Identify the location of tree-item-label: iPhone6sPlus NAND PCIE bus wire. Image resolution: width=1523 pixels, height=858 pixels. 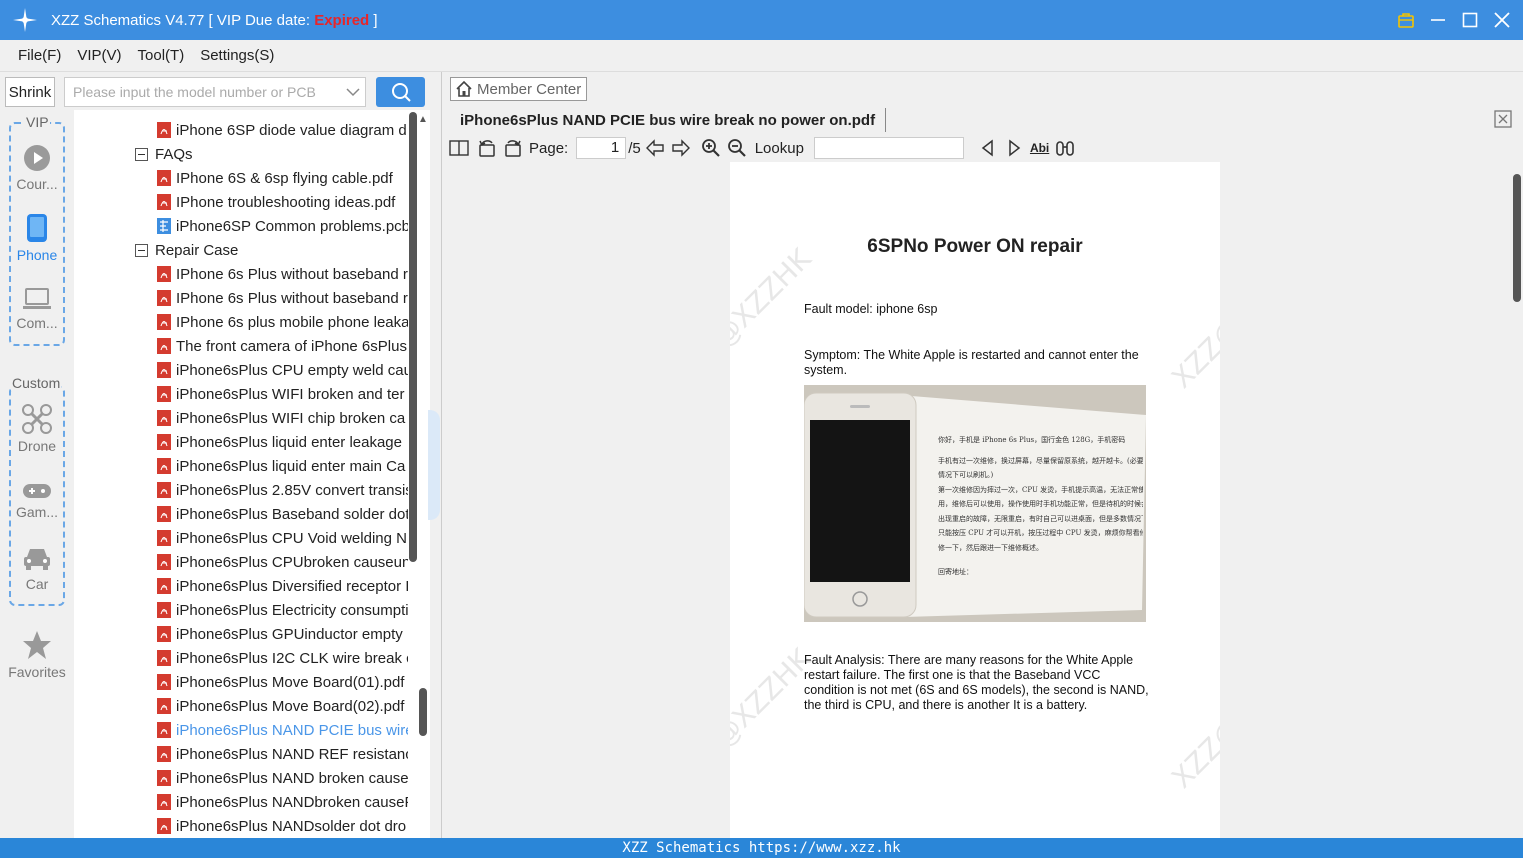
(292, 730).